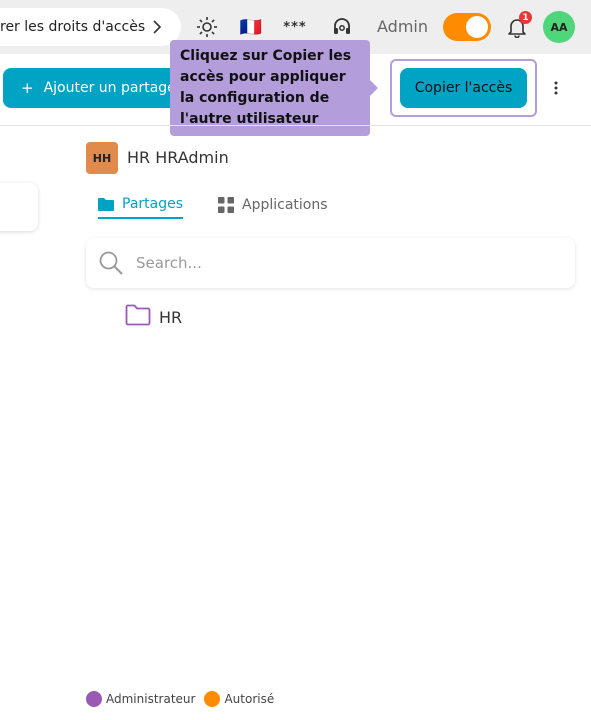 The width and height of the screenshot is (591, 720). Describe the element at coordinates (402, 26) in the screenshot. I see `admin-mode-label: Admin` at that location.